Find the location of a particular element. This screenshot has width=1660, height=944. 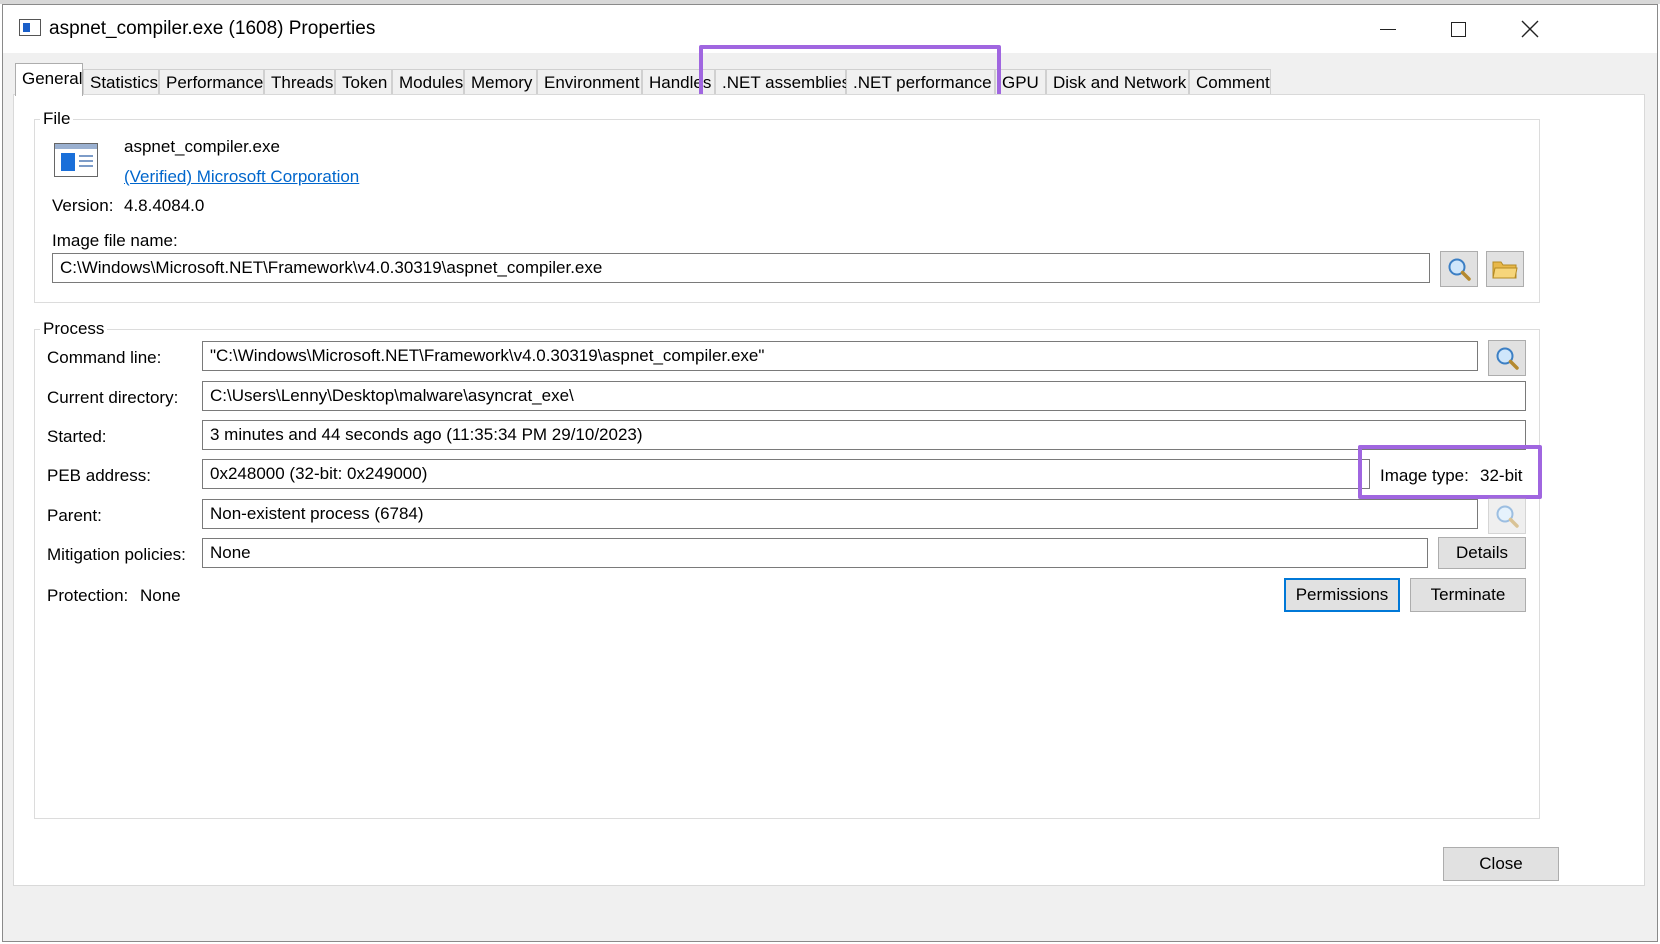

version-label: Version: is located at coordinates (83, 205).